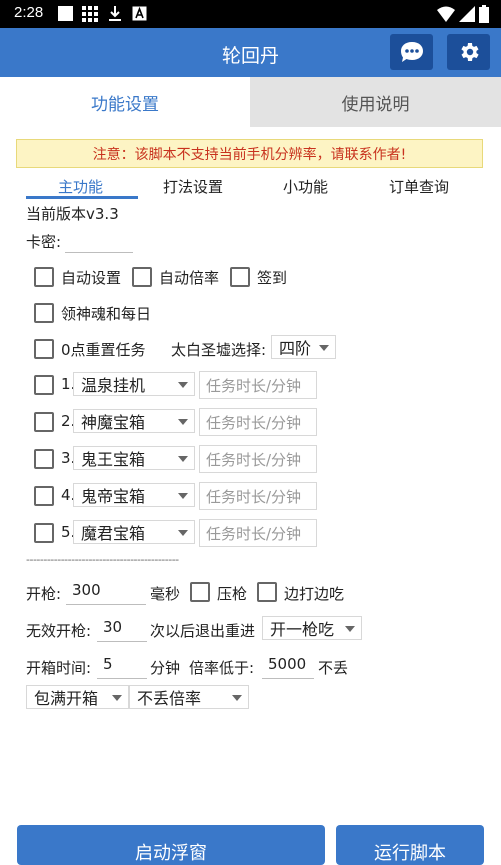 This screenshot has height=865, width=501. I want to click on start-float-button: 启动浮窗, so click(171, 845).